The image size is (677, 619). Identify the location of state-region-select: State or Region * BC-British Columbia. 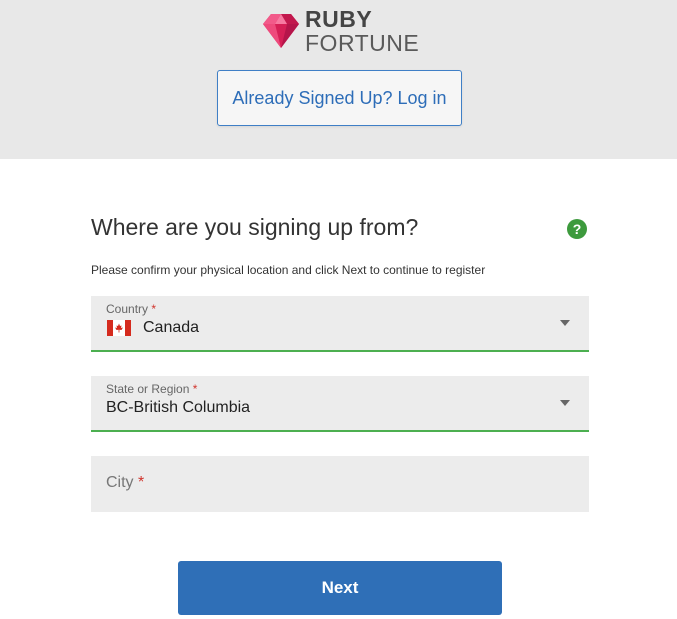
(340, 404).